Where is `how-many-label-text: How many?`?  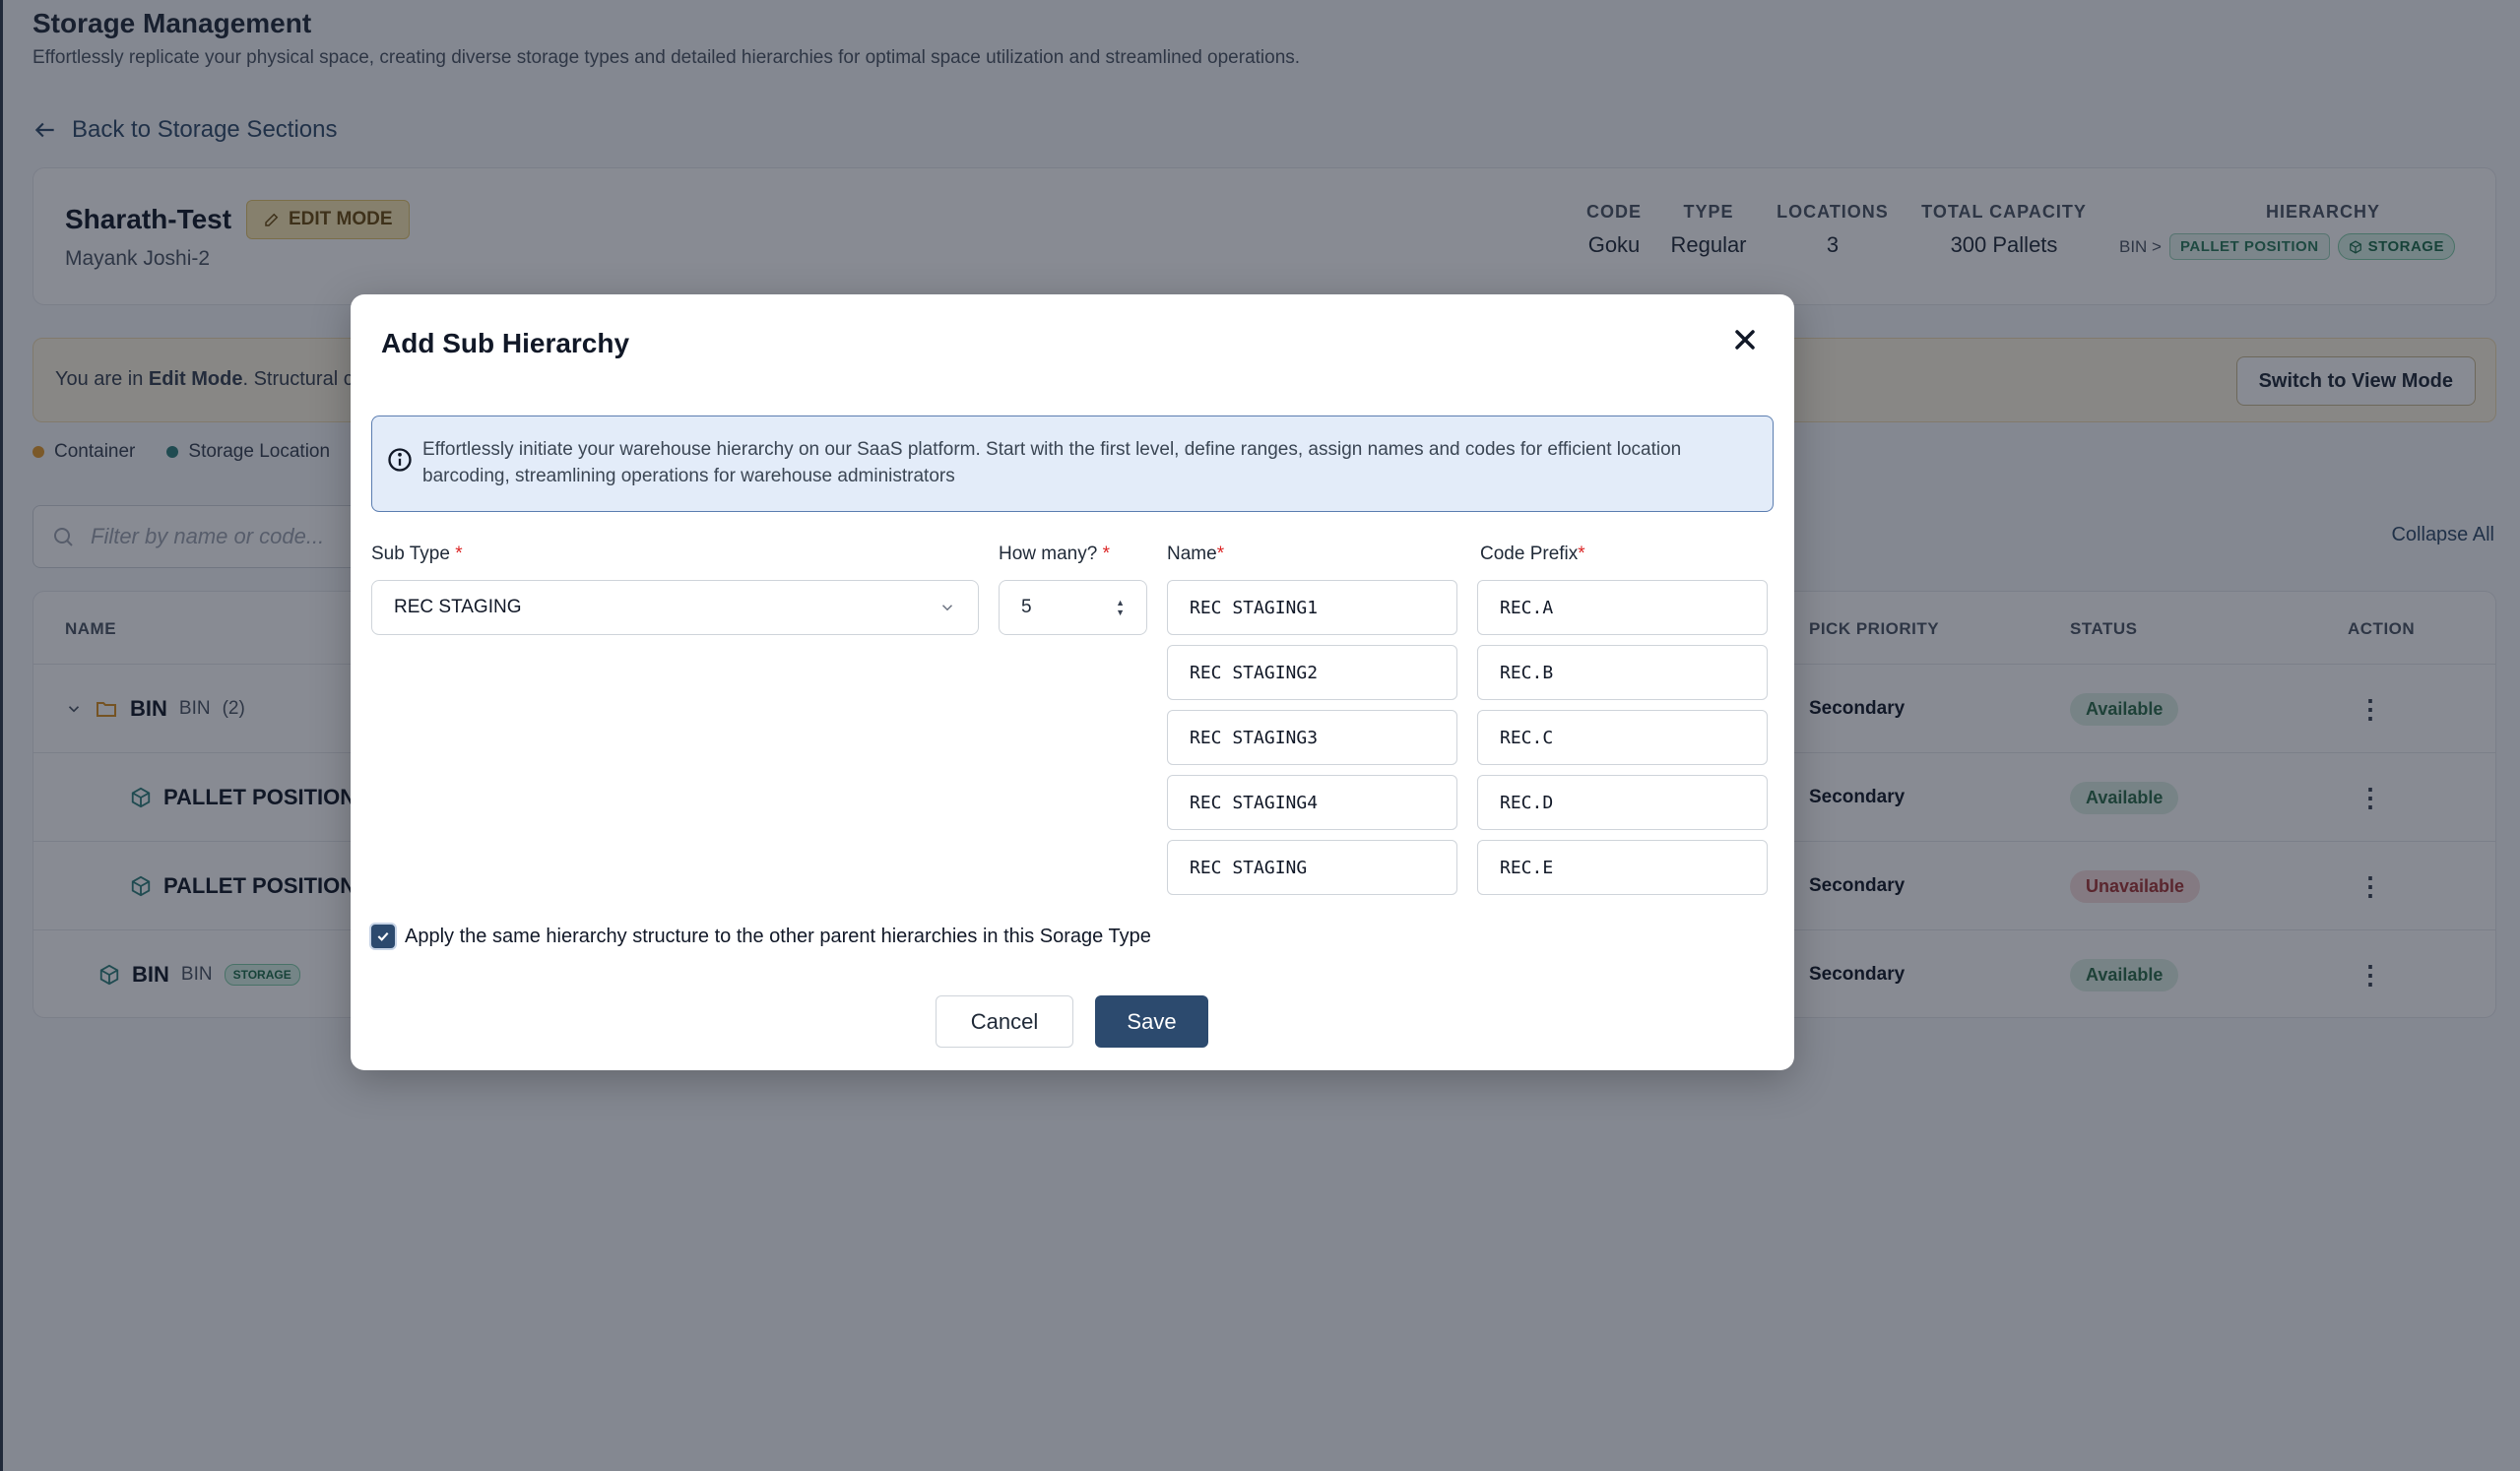 how-many-label-text: How many? is located at coordinates (1048, 554).